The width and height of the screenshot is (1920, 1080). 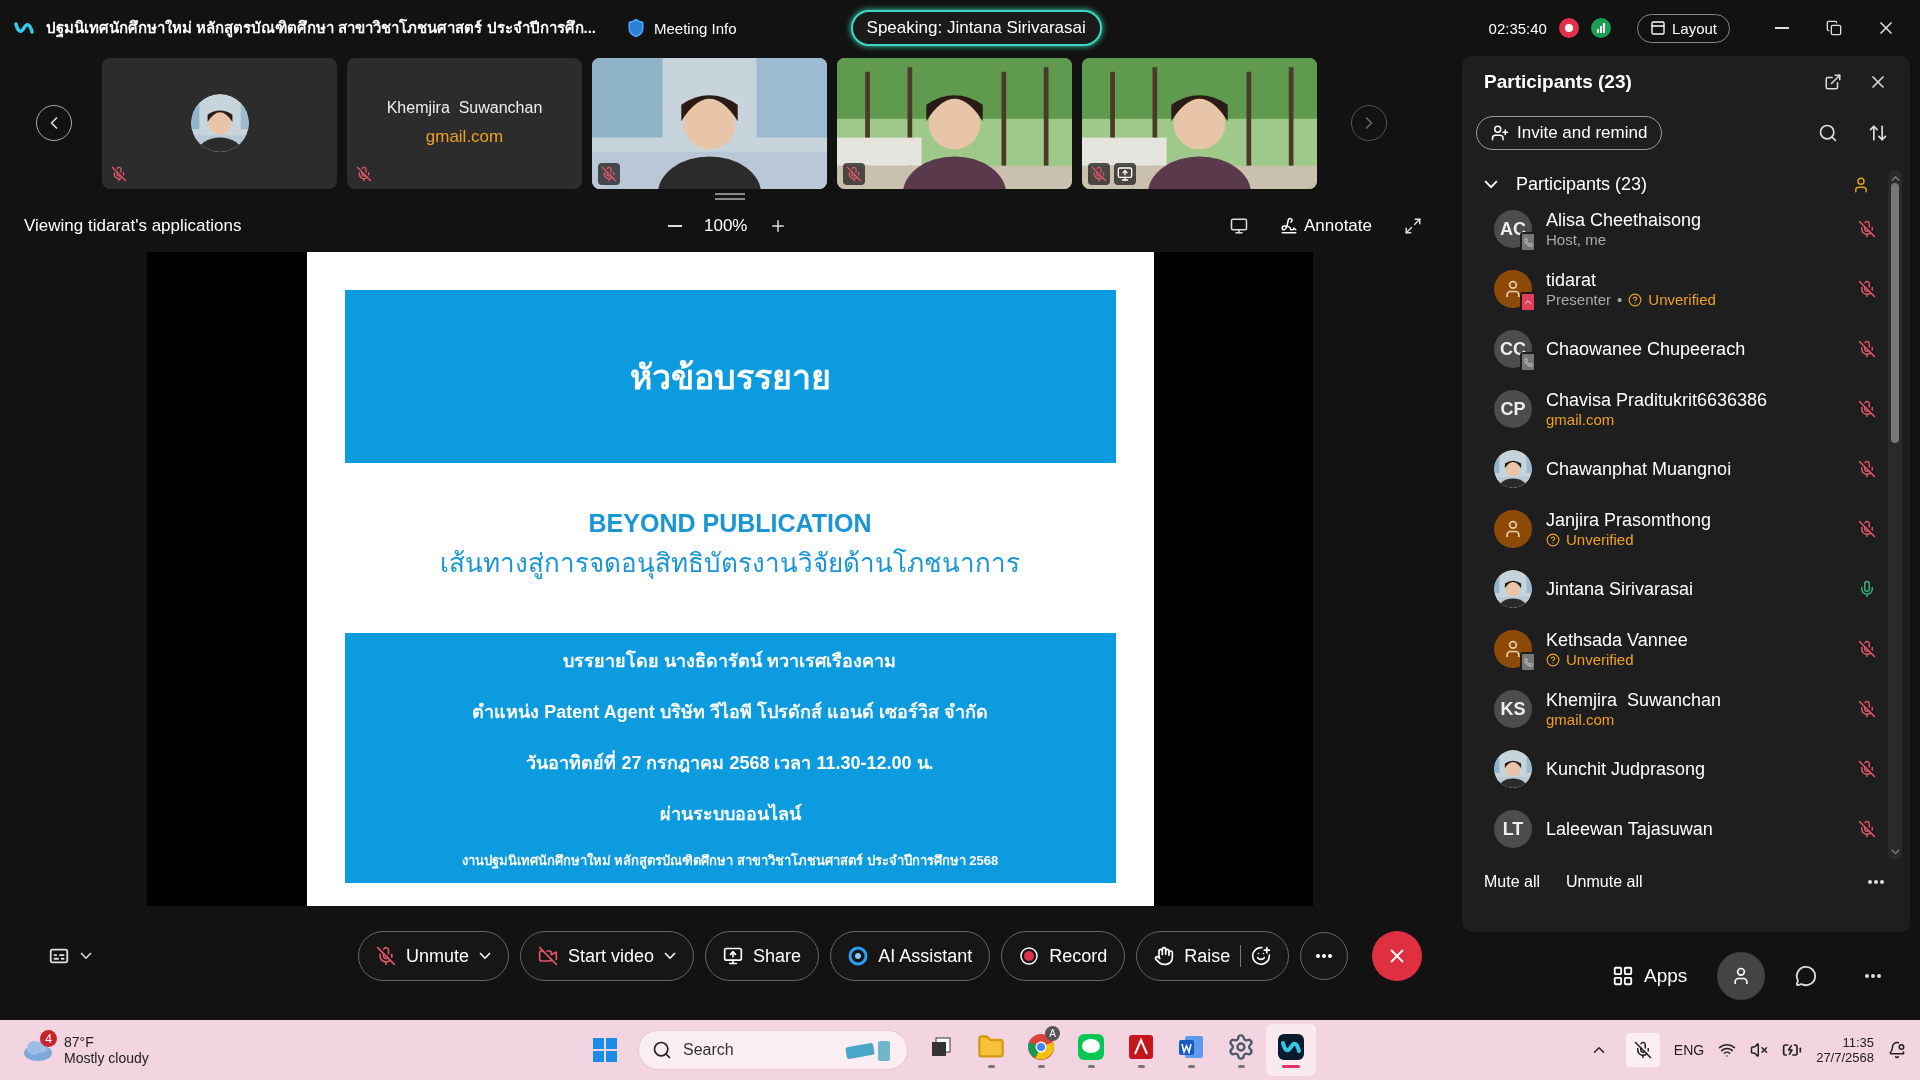 What do you see at coordinates (910, 956) in the screenshot?
I see `ai-button: AI Assistant` at bounding box center [910, 956].